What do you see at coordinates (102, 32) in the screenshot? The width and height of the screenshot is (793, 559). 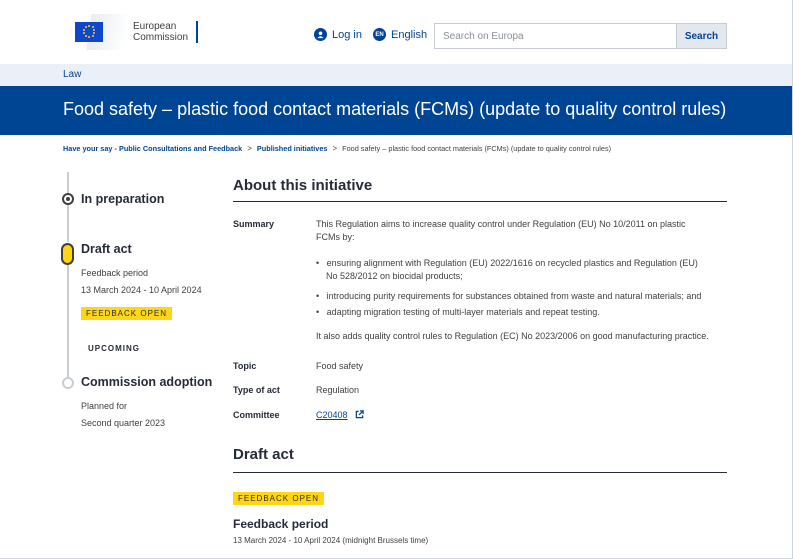 I see `eu-flag-icon` at bounding box center [102, 32].